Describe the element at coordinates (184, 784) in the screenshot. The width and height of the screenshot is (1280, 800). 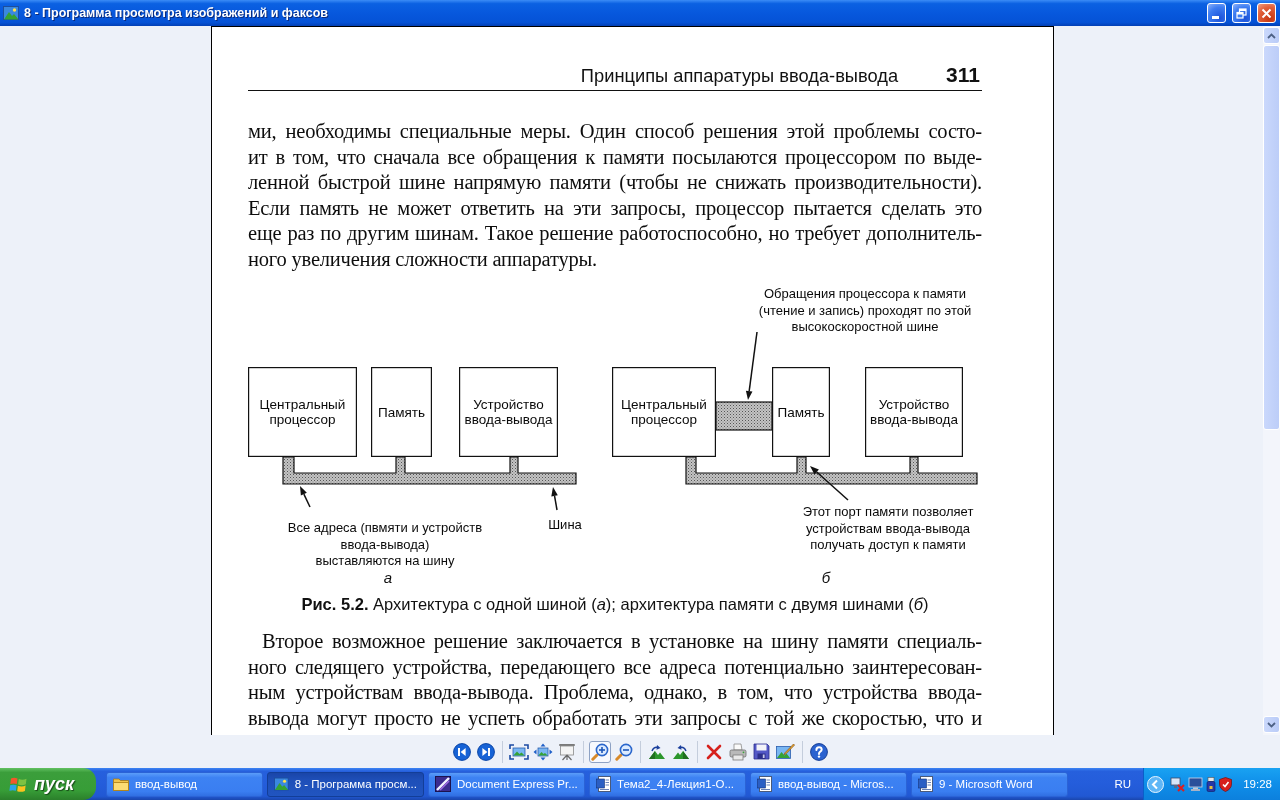
I see `taskbar-button: ввод-вывод` at that location.